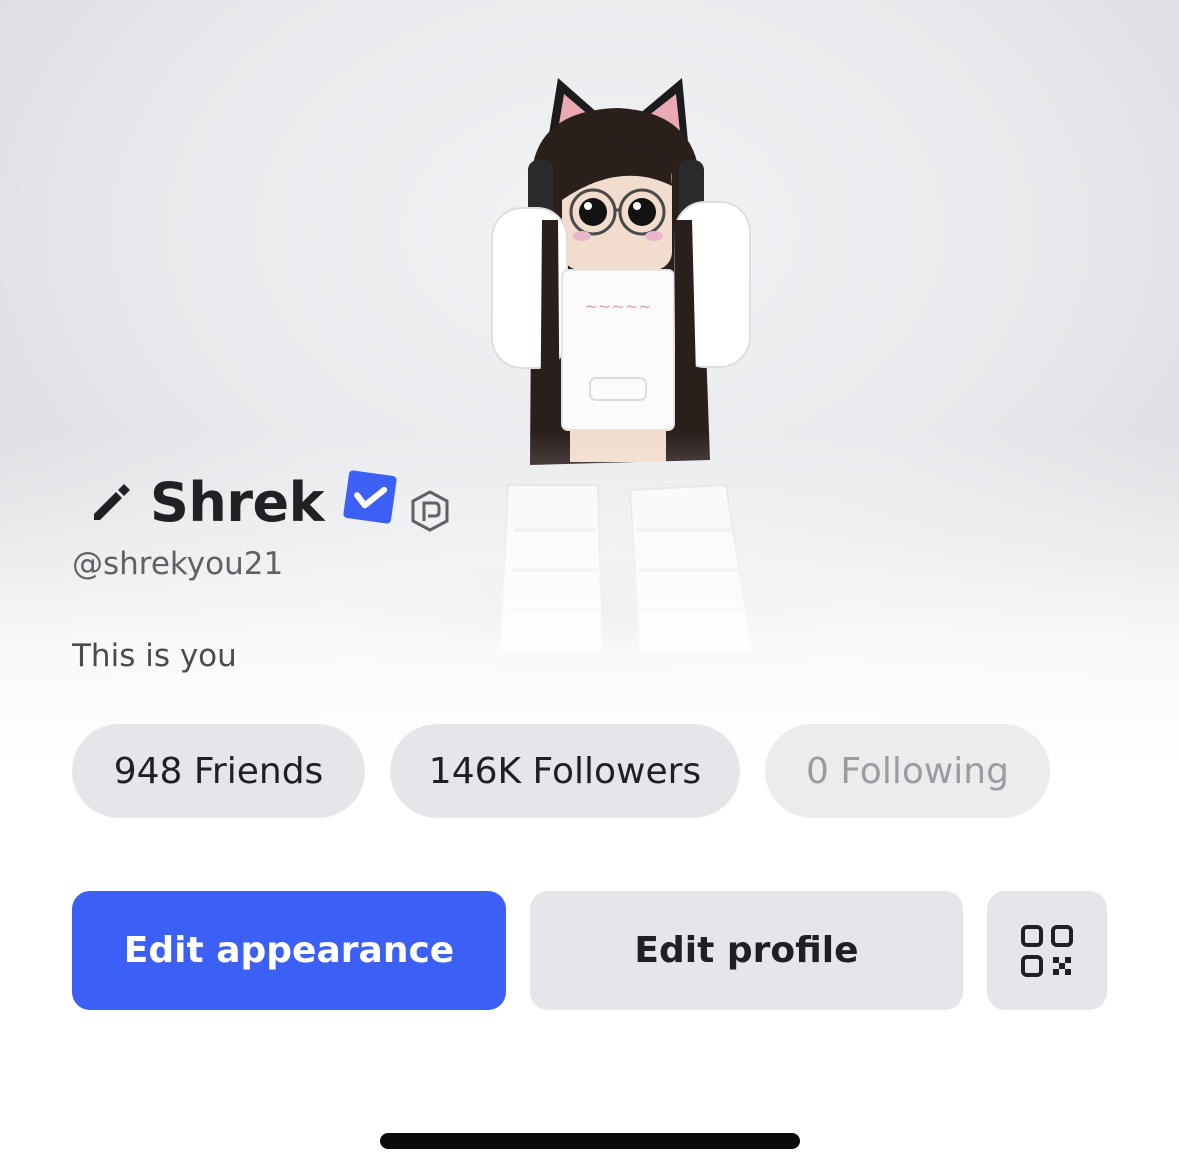 This screenshot has width=1179, height=1173. What do you see at coordinates (590, 1141) in the screenshot?
I see `home-indicator` at bounding box center [590, 1141].